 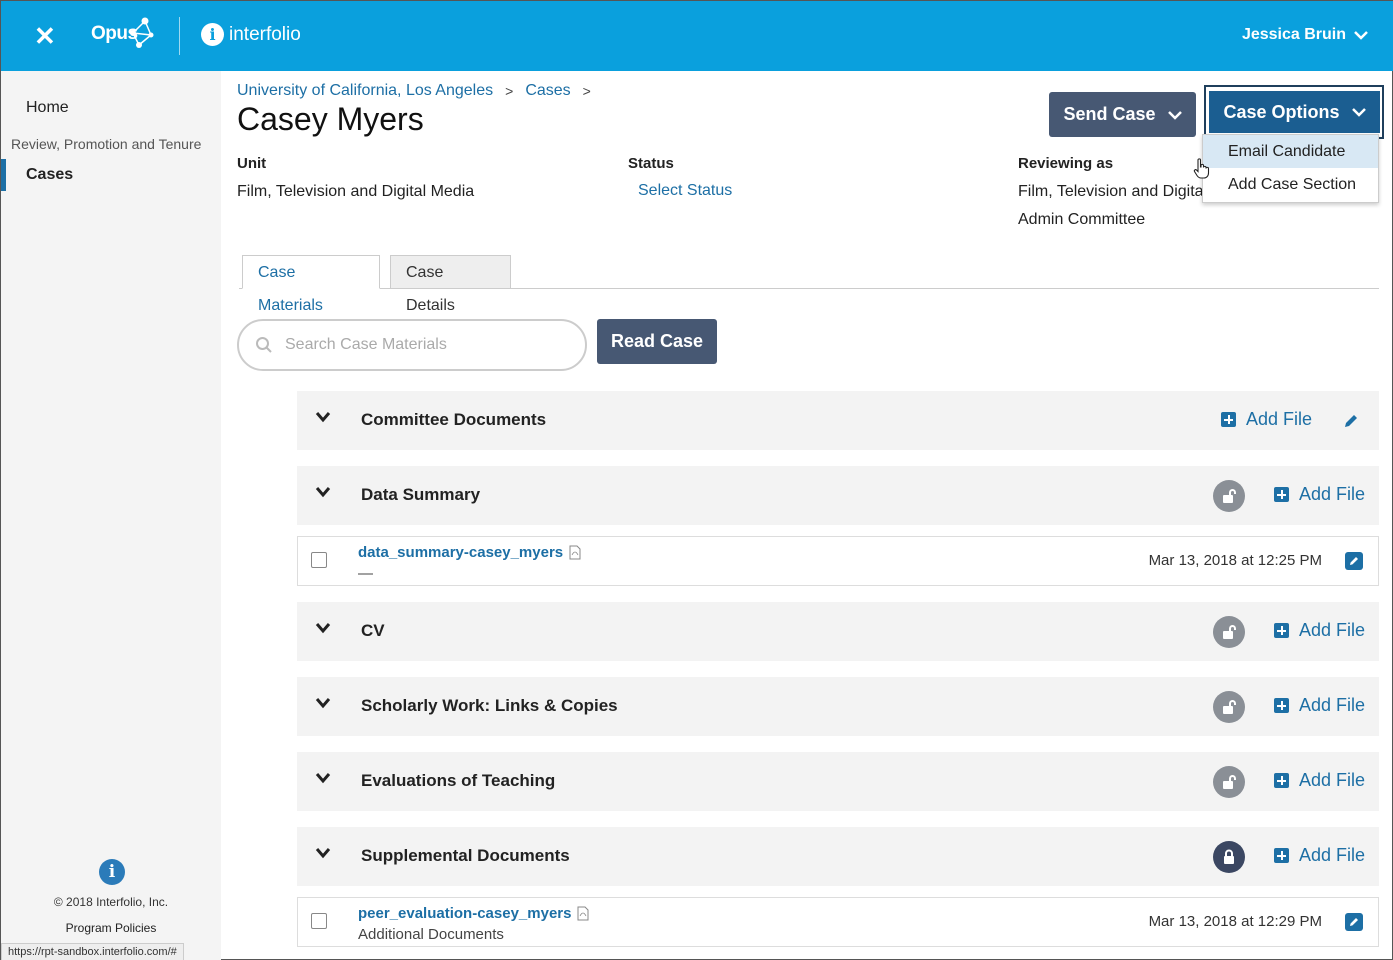 I want to click on status-bar-url: https://rpt-sandbox.interfolio.com/#, so click(x=92, y=951).